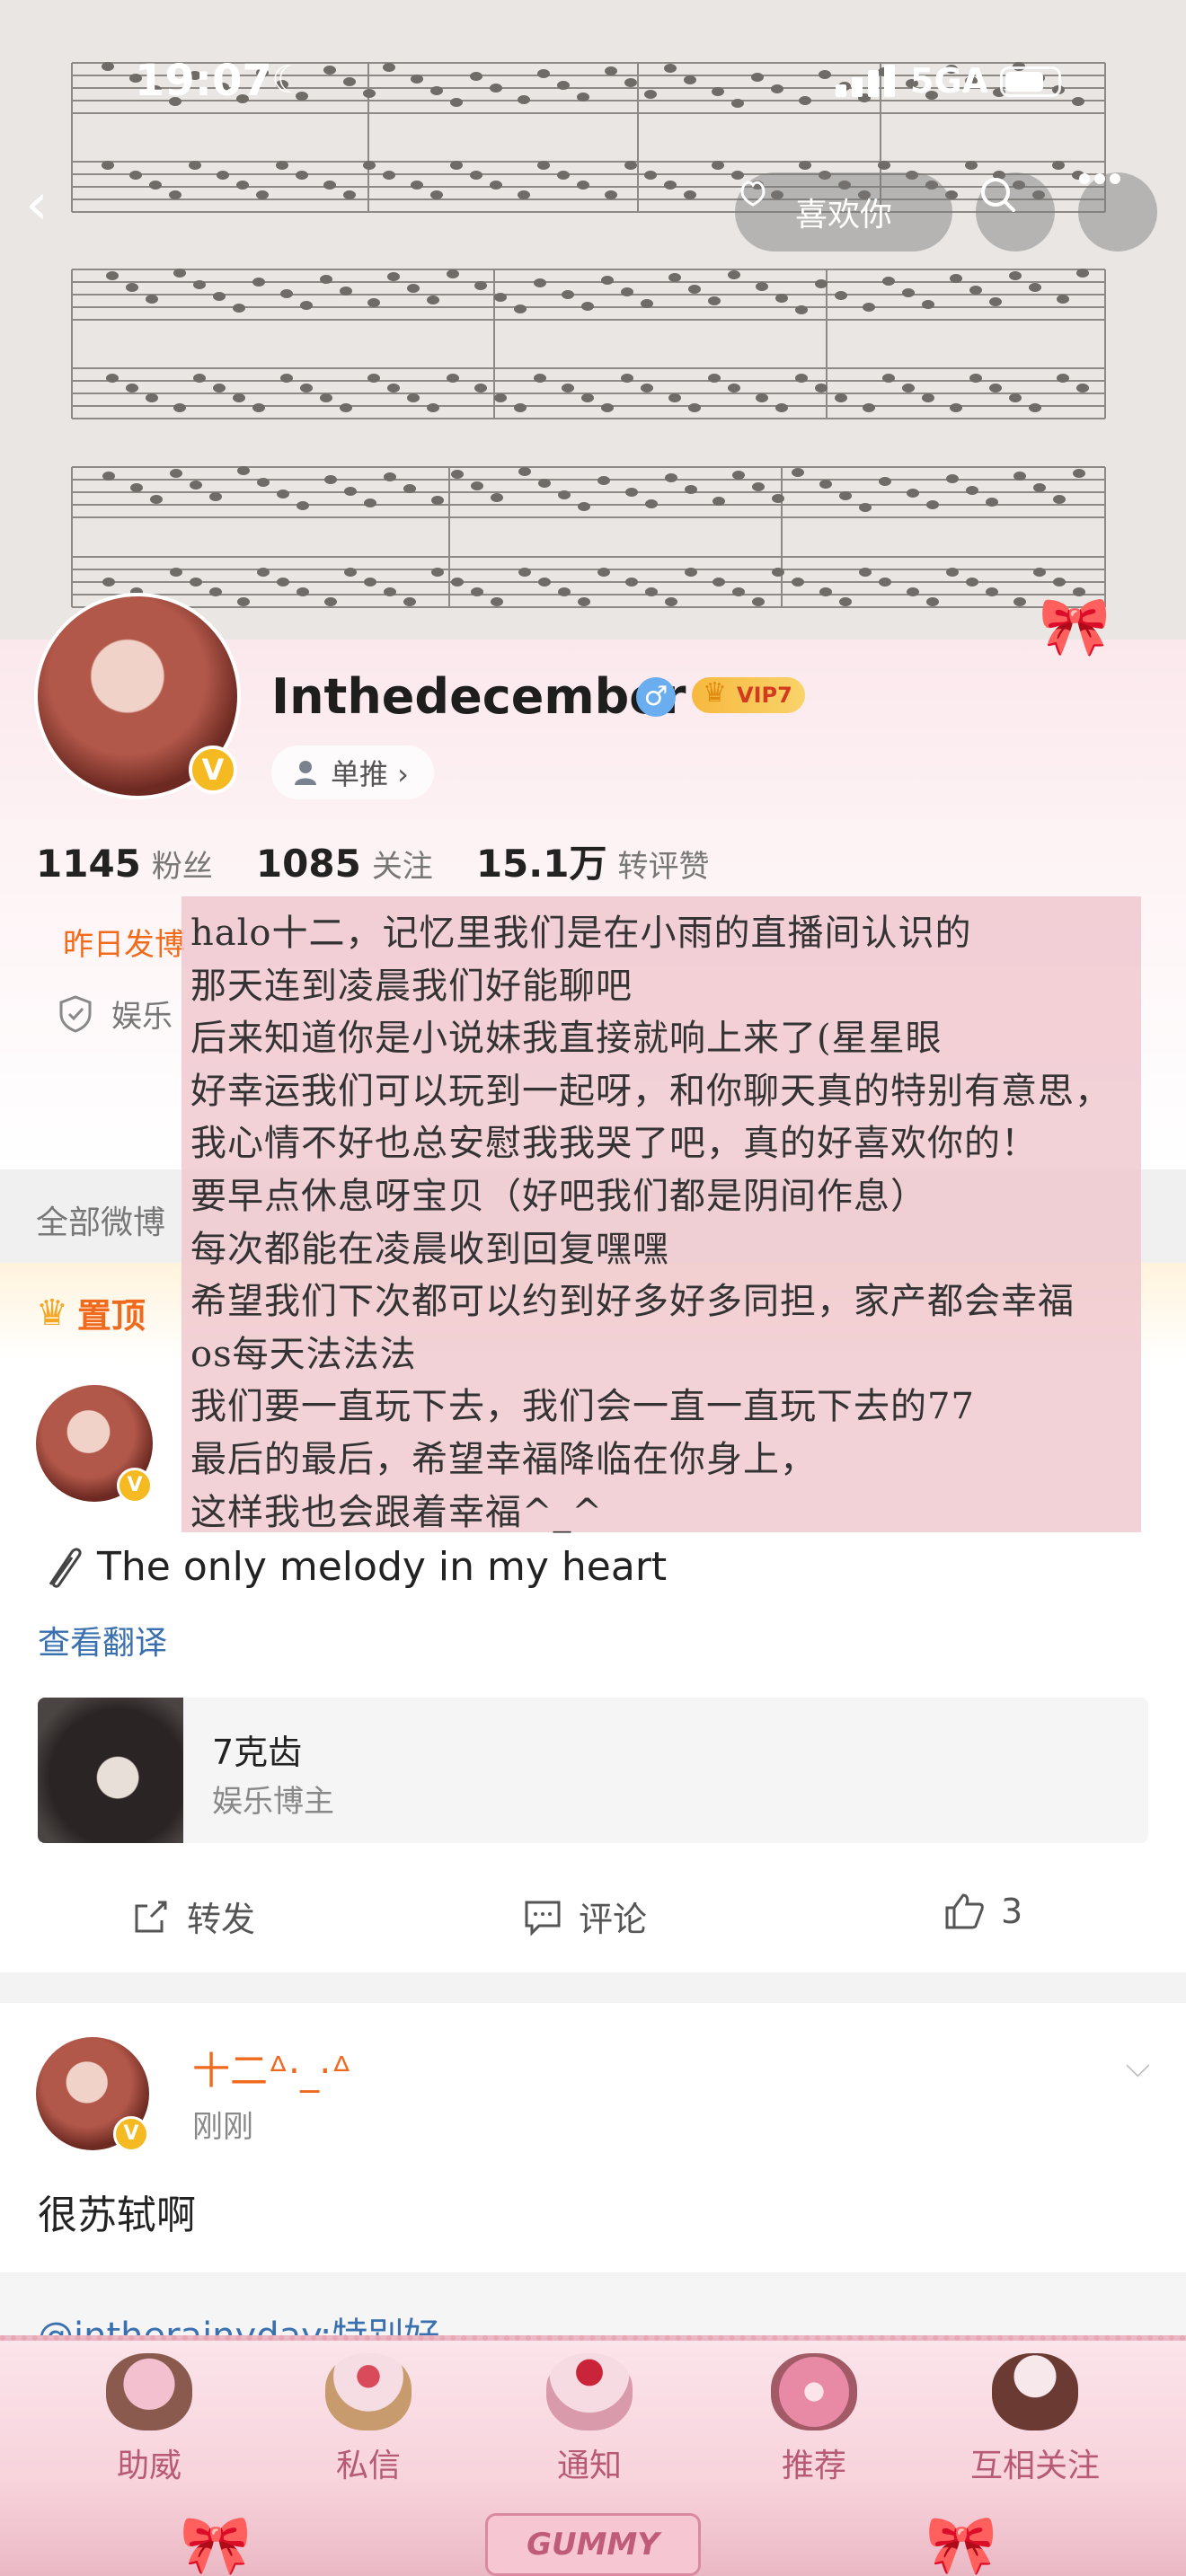 This screenshot has width=1186, height=2576. I want to click on back-icon: ‹, so click(52, 205).